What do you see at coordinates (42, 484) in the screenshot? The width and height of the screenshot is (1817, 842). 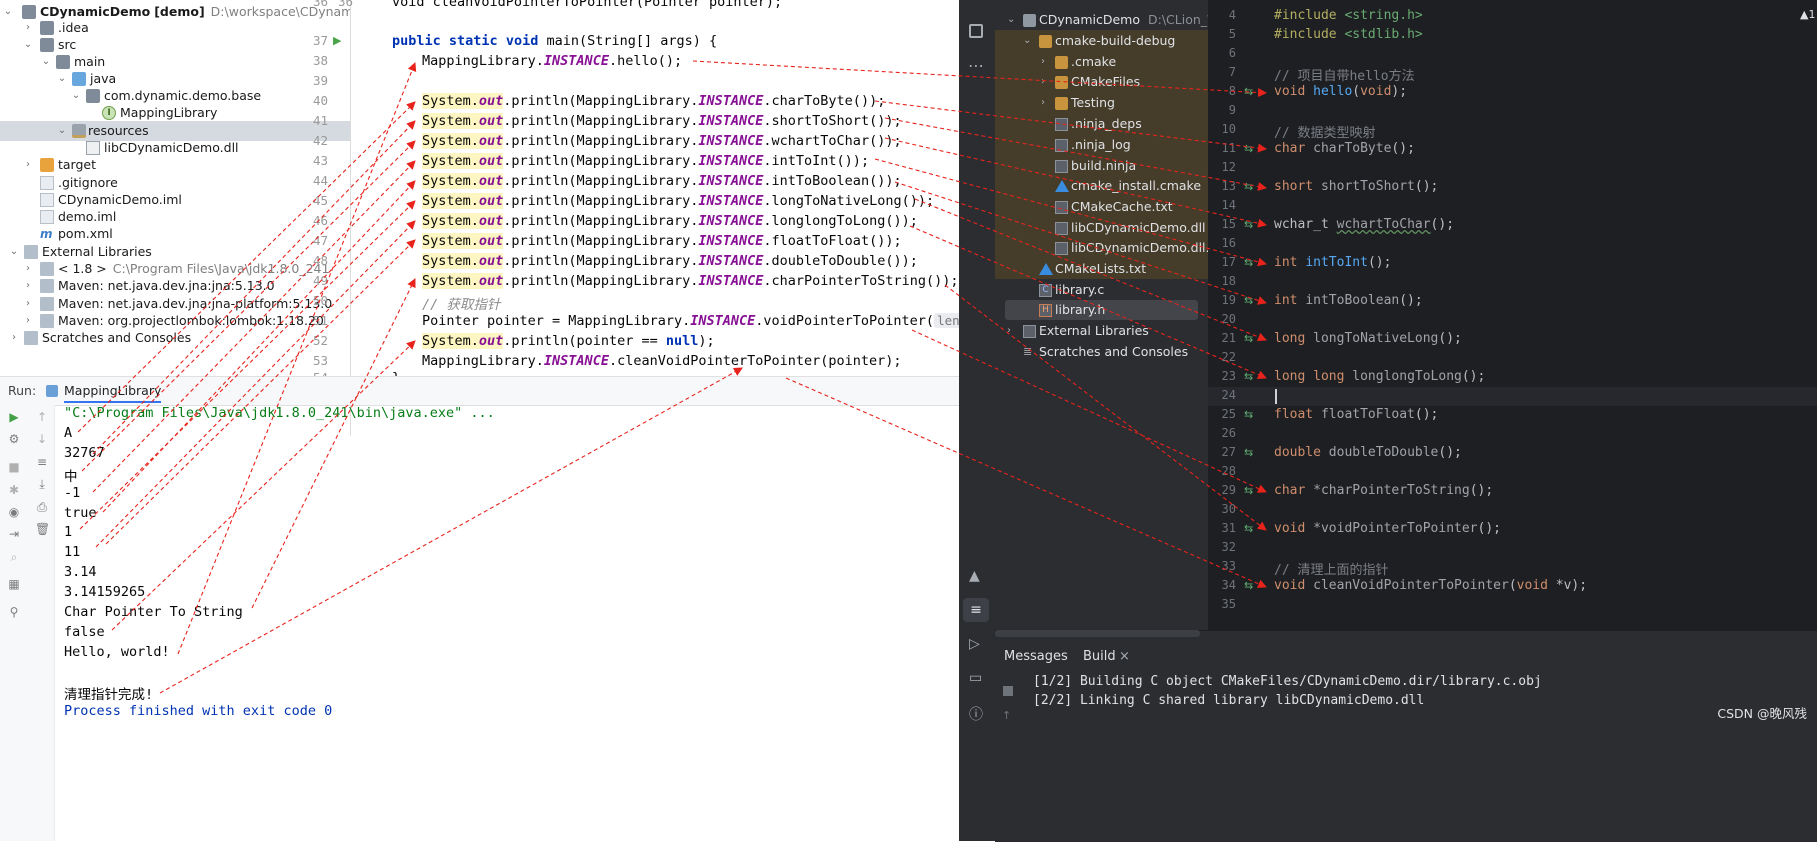 I see `scroll-to-end-icon: ⤓` at bounding box center [42, 484].